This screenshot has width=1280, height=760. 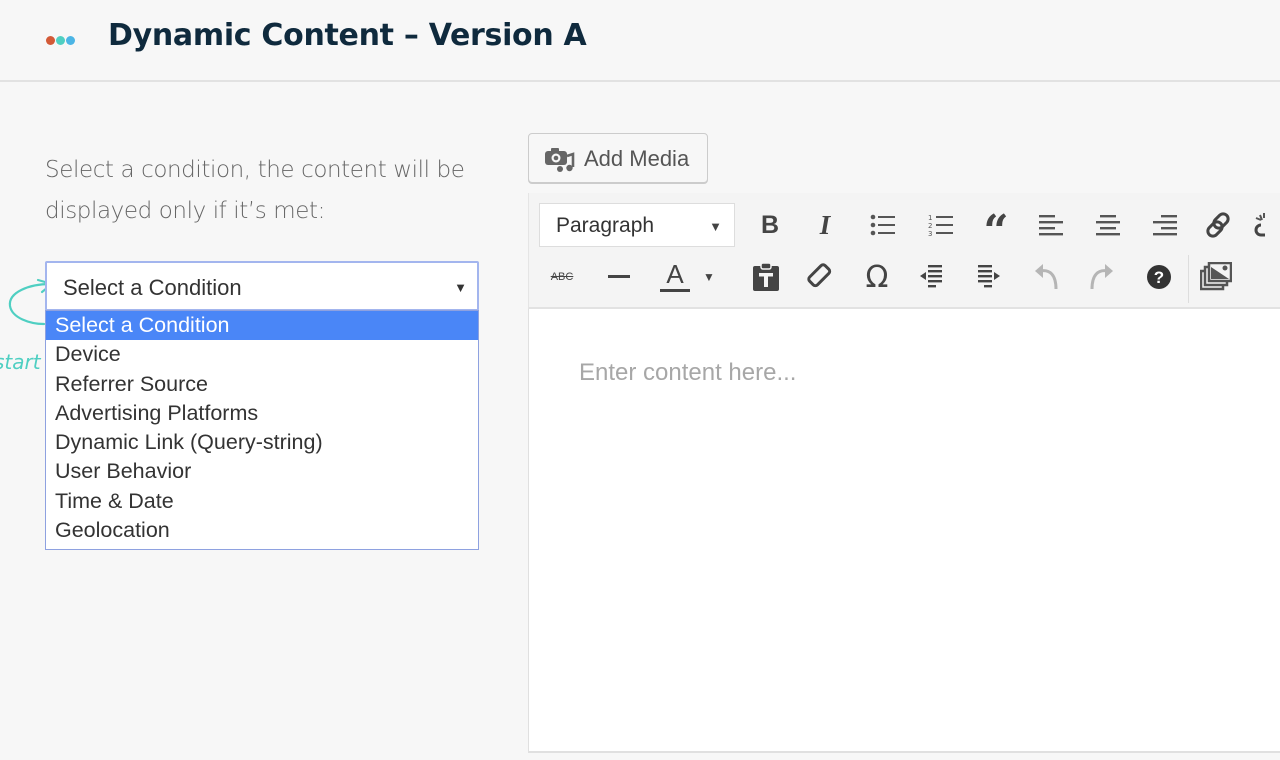 I want to click on condition-option-geolocation: Geolocation, so click(x=262, y=530).